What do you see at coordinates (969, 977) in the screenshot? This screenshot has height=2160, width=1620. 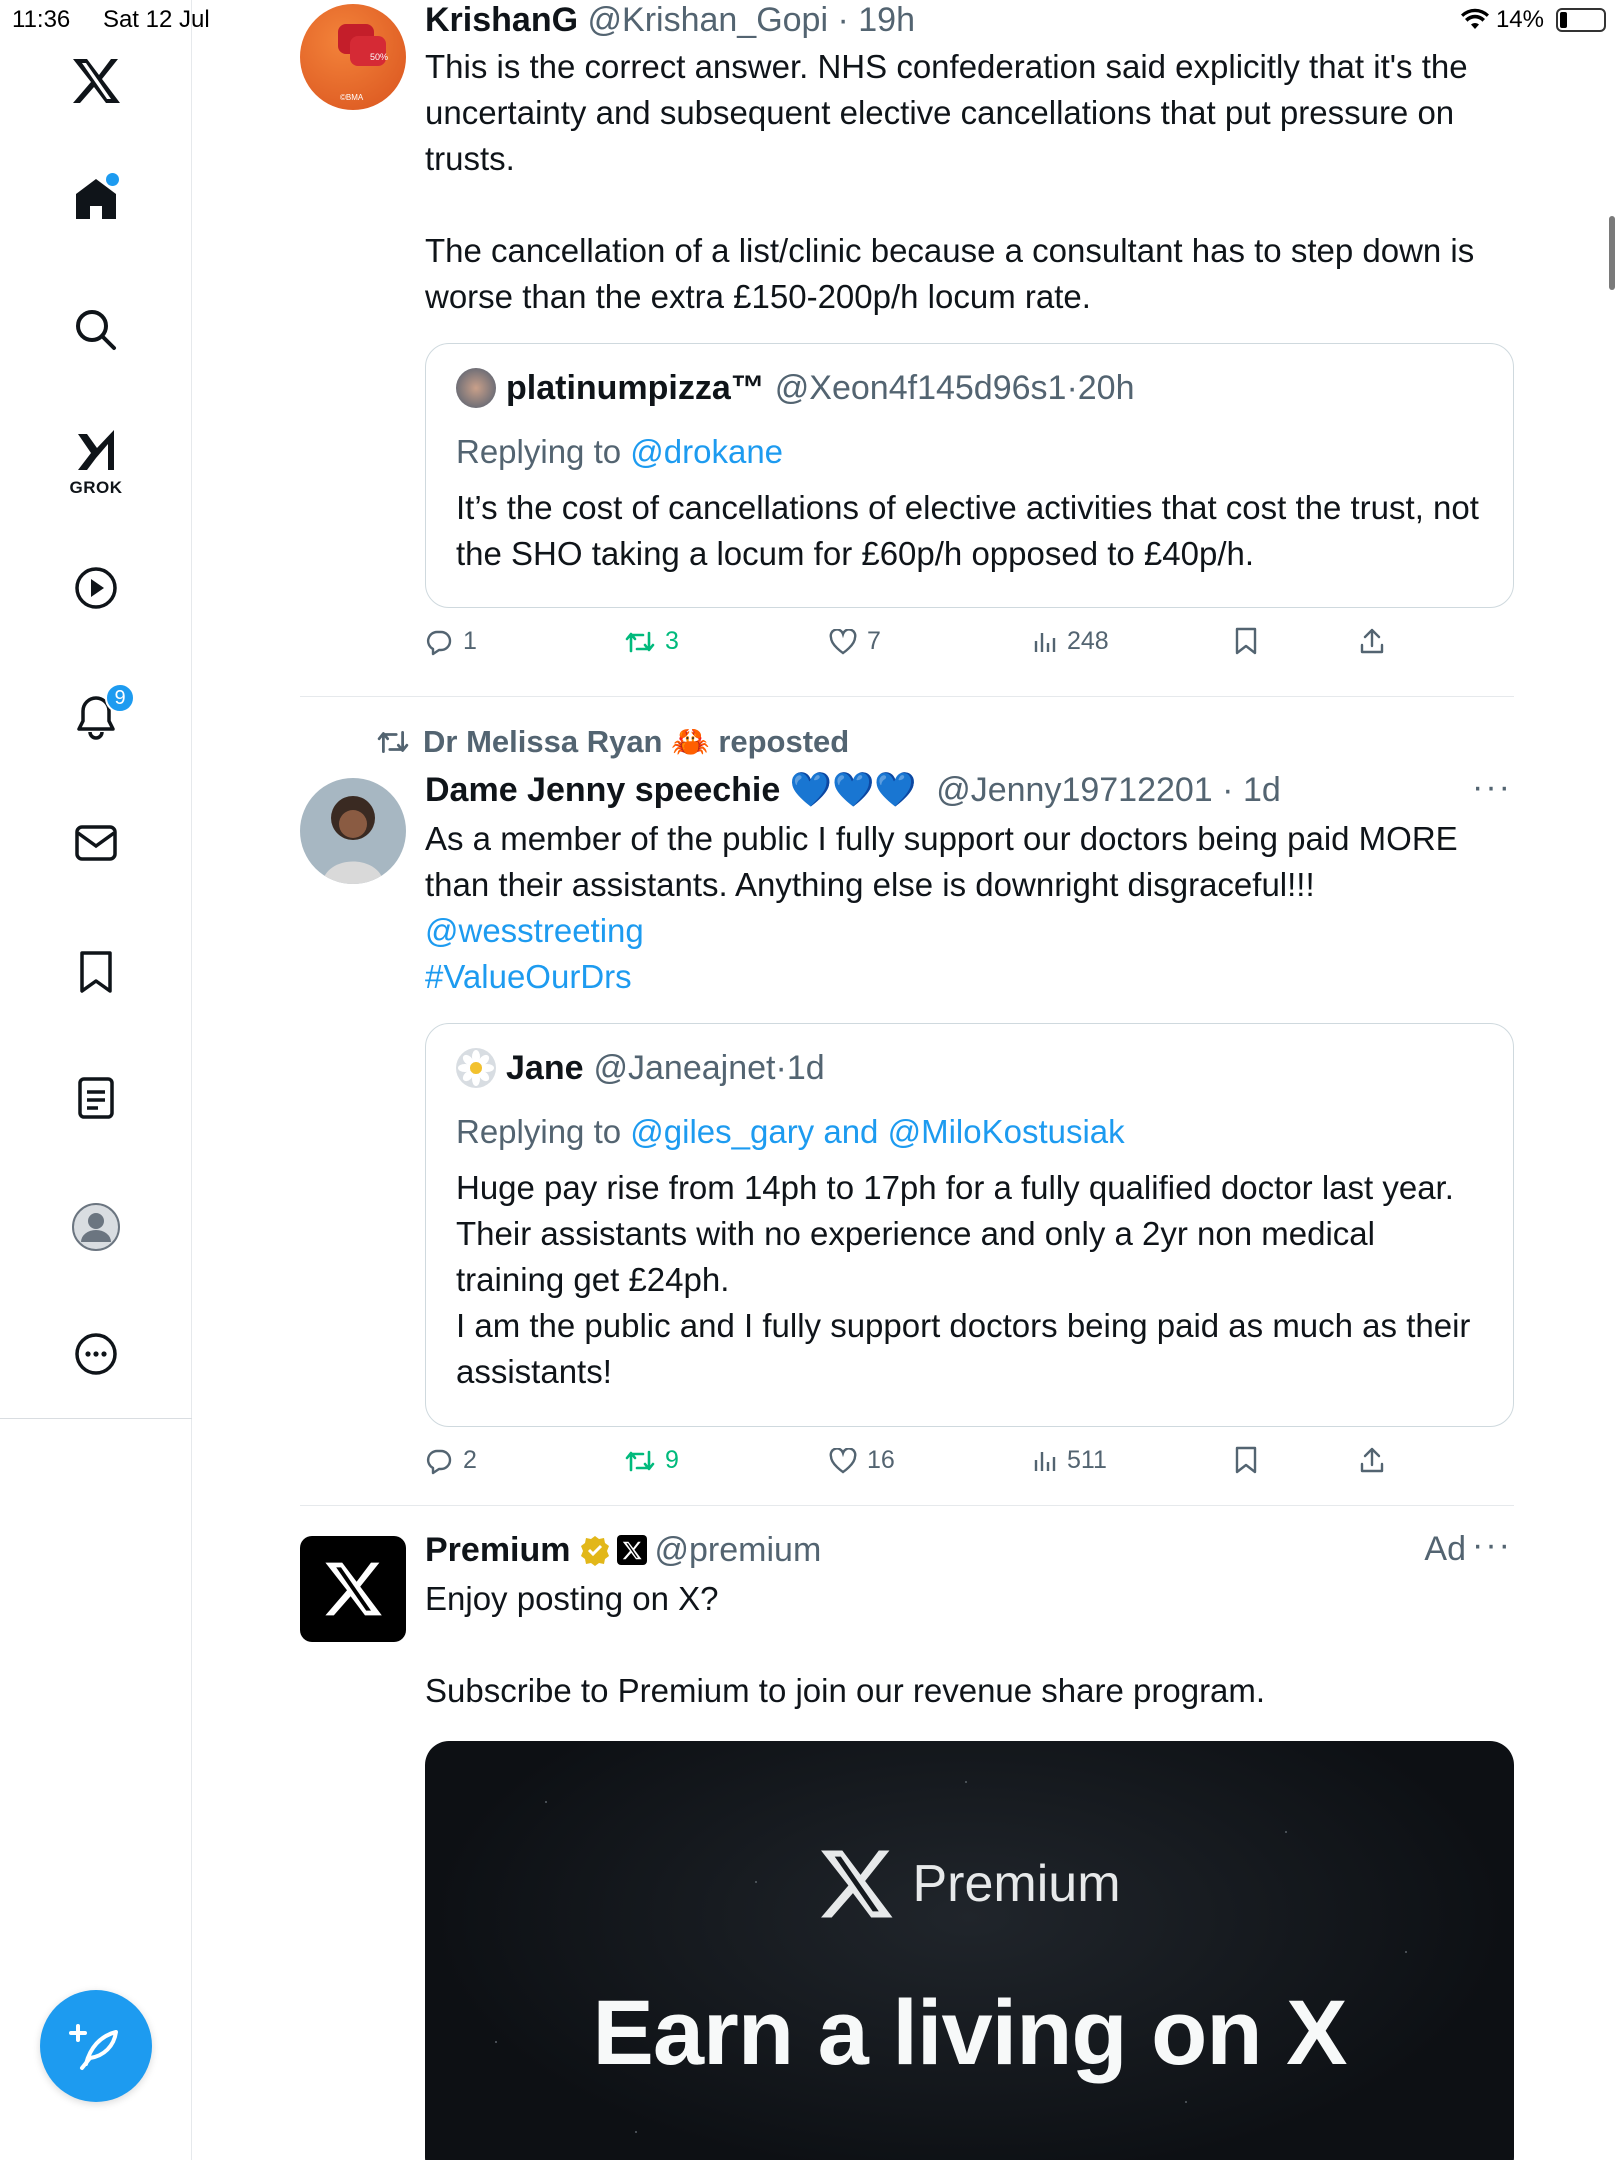 I see `hashtag-link: #ValueOurDrs` at bounding box center [969, 977].